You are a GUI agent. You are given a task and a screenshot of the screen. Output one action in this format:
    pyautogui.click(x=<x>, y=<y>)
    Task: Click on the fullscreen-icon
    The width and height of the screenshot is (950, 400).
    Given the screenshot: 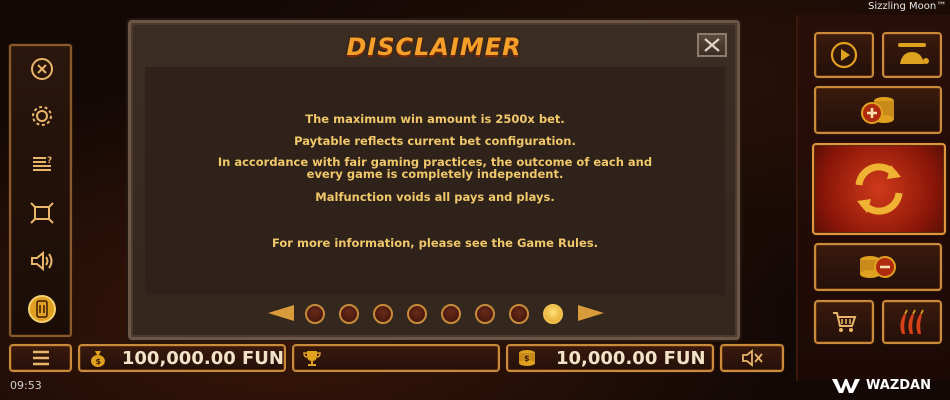 What is the action you would take?
    pyautogui.click(x=42, y=213)
    